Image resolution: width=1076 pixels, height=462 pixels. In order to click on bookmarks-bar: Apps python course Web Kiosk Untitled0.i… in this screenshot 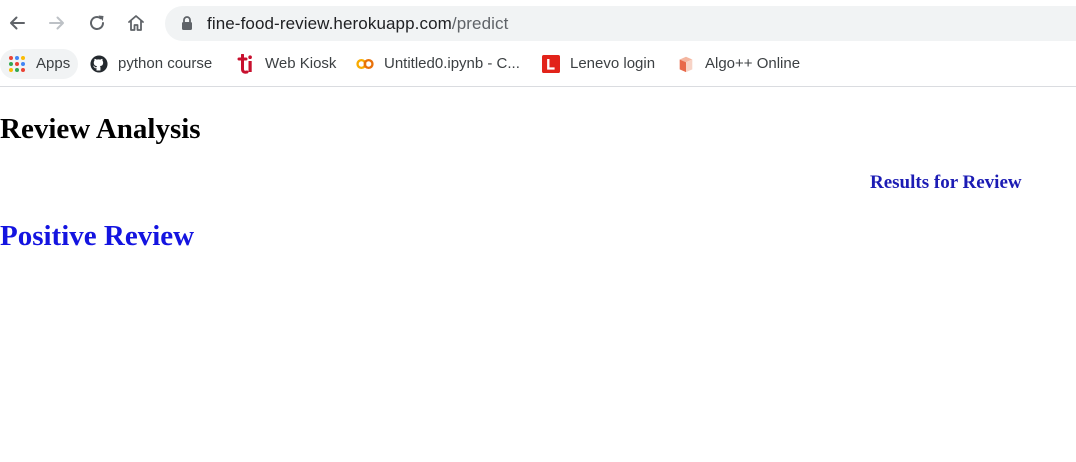, I will do `click(538, 66)`.